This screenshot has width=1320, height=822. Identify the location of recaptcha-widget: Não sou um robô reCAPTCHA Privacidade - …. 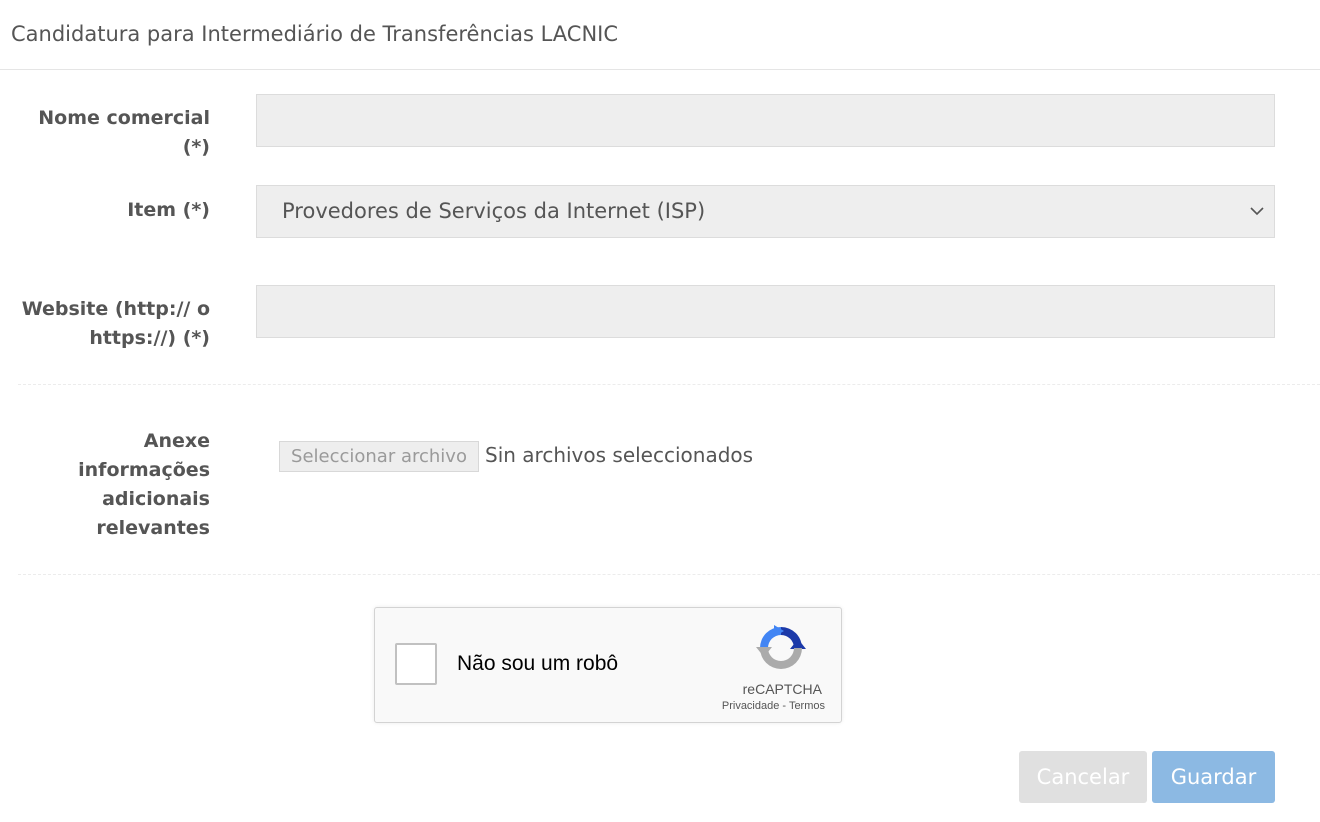
(608, 665).